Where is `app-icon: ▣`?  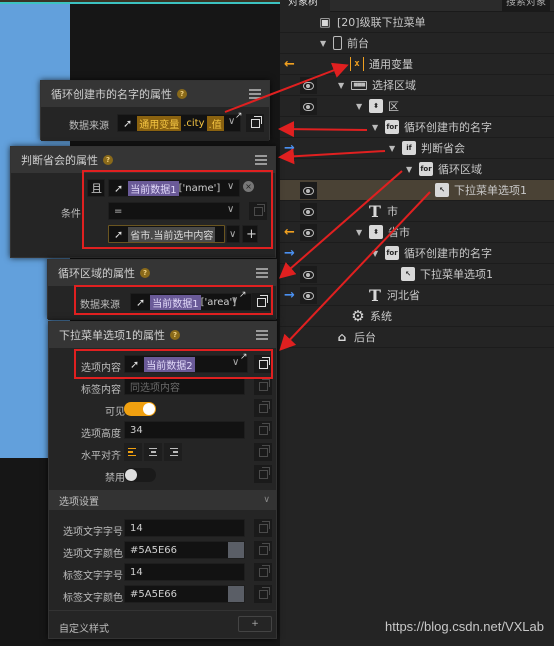
app-icon: ▣ is located at coordinates (325, 22).